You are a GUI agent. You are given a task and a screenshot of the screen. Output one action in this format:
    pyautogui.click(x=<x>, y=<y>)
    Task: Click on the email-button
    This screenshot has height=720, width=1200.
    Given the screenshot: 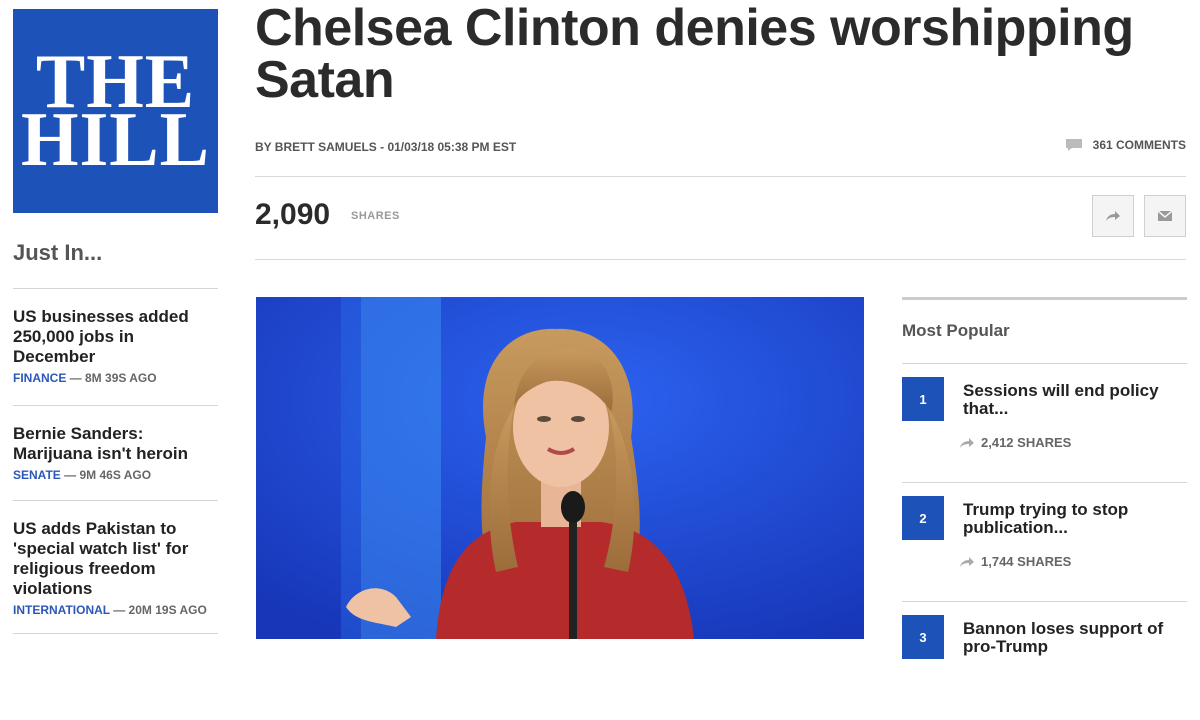 What is the action you would take?
    pyautogui.click(x=1165, y=216)
    